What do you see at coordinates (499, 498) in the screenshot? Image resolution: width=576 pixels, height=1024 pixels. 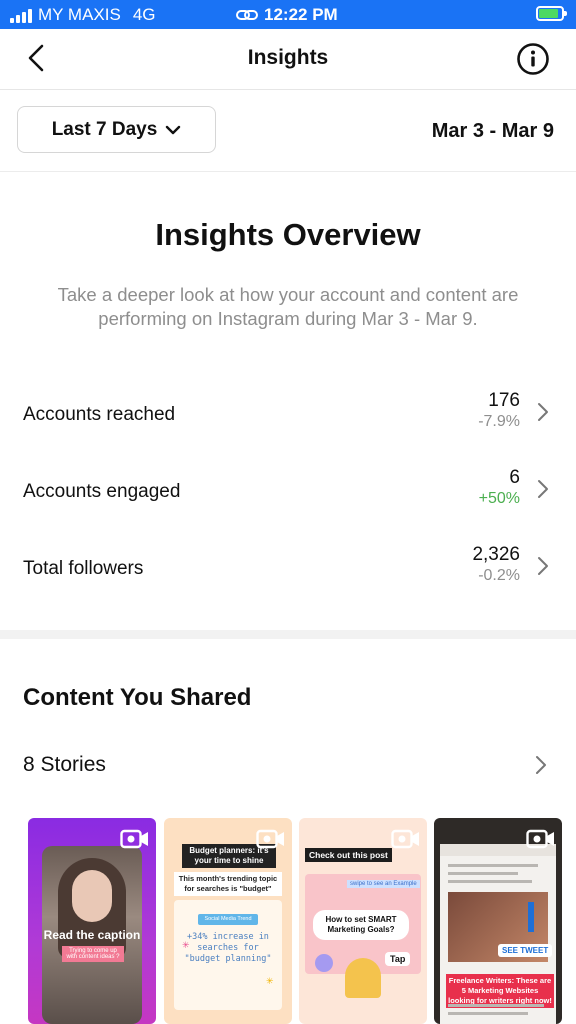 I see `metric-change: +50%` at bounding box center [499, 498].